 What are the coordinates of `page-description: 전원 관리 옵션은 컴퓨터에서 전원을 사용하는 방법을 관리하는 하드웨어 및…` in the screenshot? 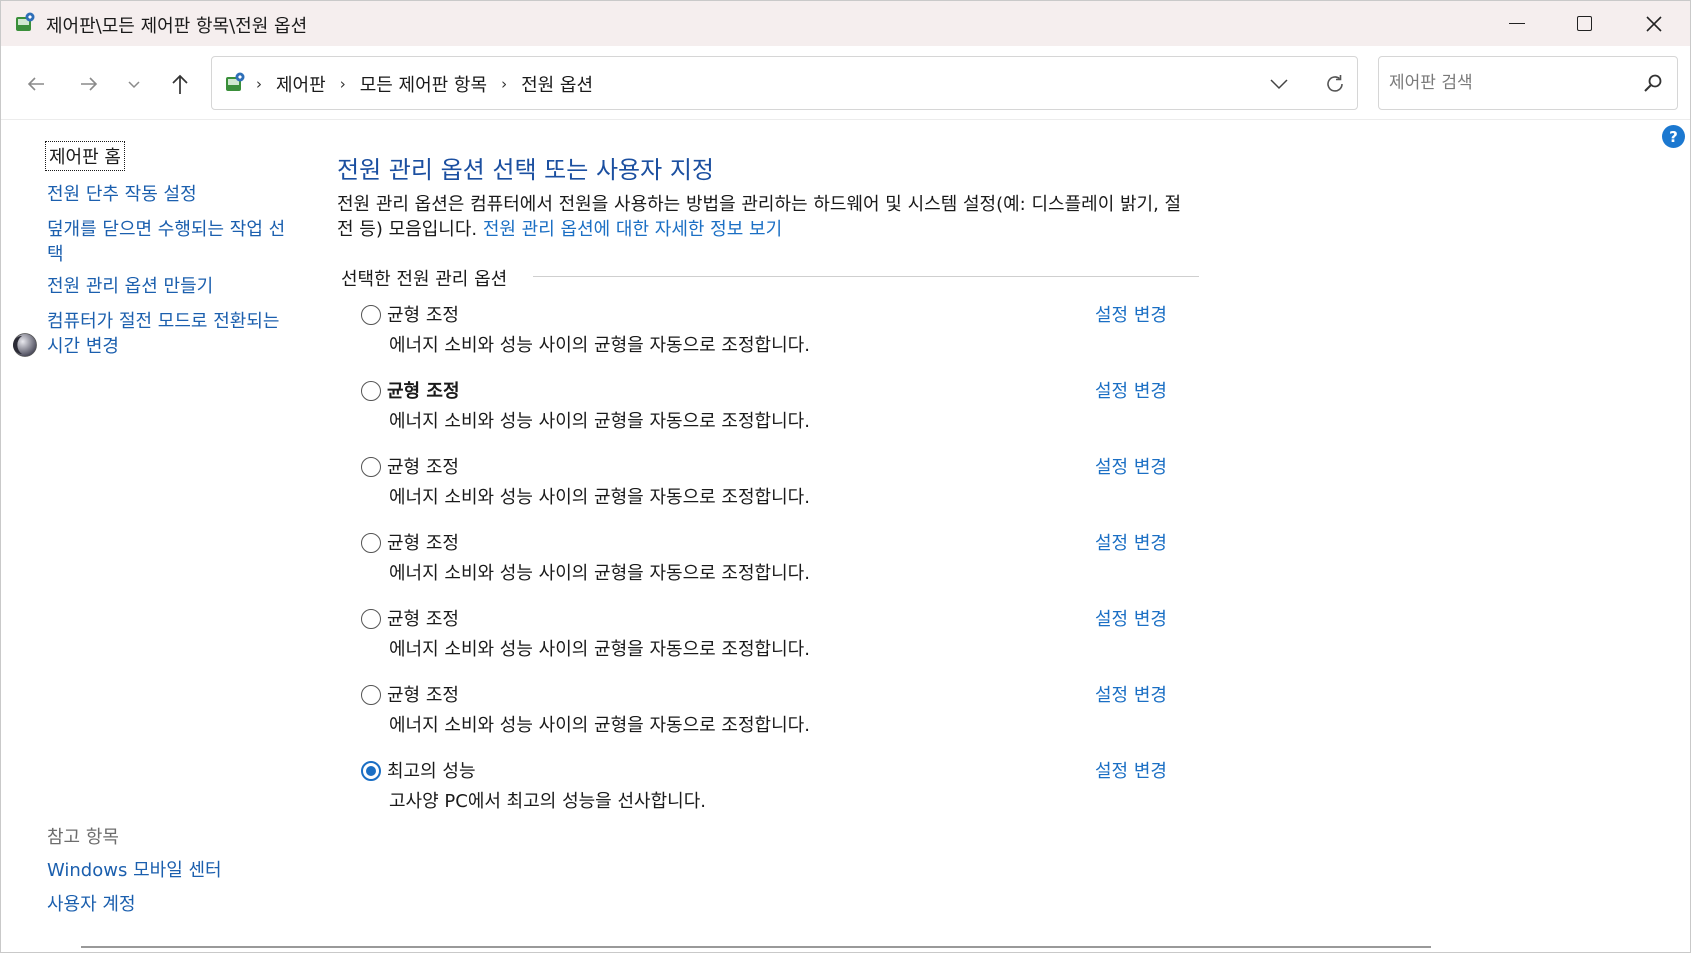 It's located at (767, 217).